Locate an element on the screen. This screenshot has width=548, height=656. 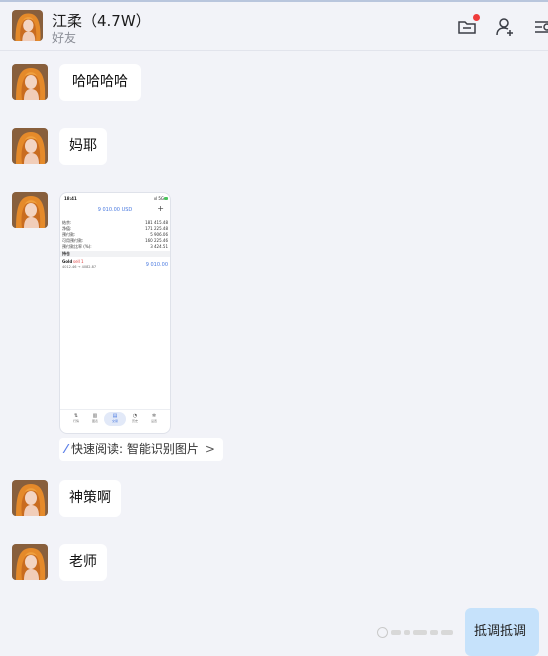
chat-header: 江柔（4.7W） 好友 is located at coordinates (274, 26).